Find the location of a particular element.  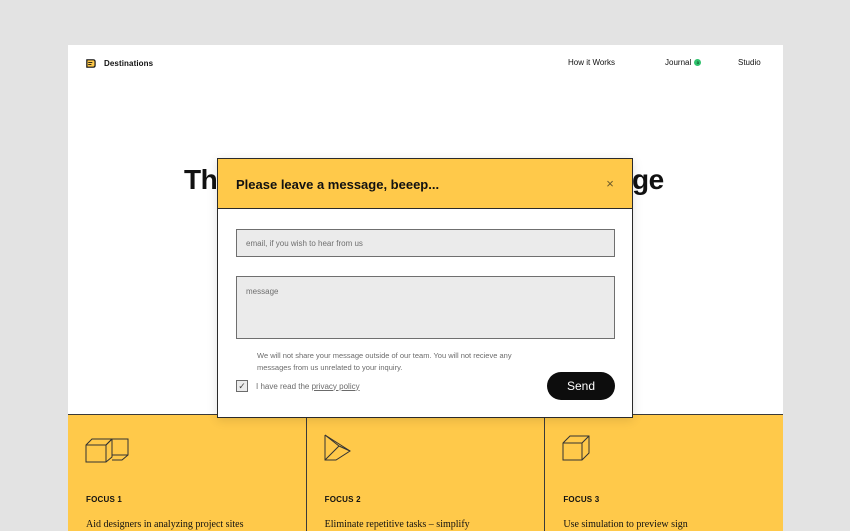

consent-row: ✓ I have read the privacy policy is located at coordinates (298, 386).